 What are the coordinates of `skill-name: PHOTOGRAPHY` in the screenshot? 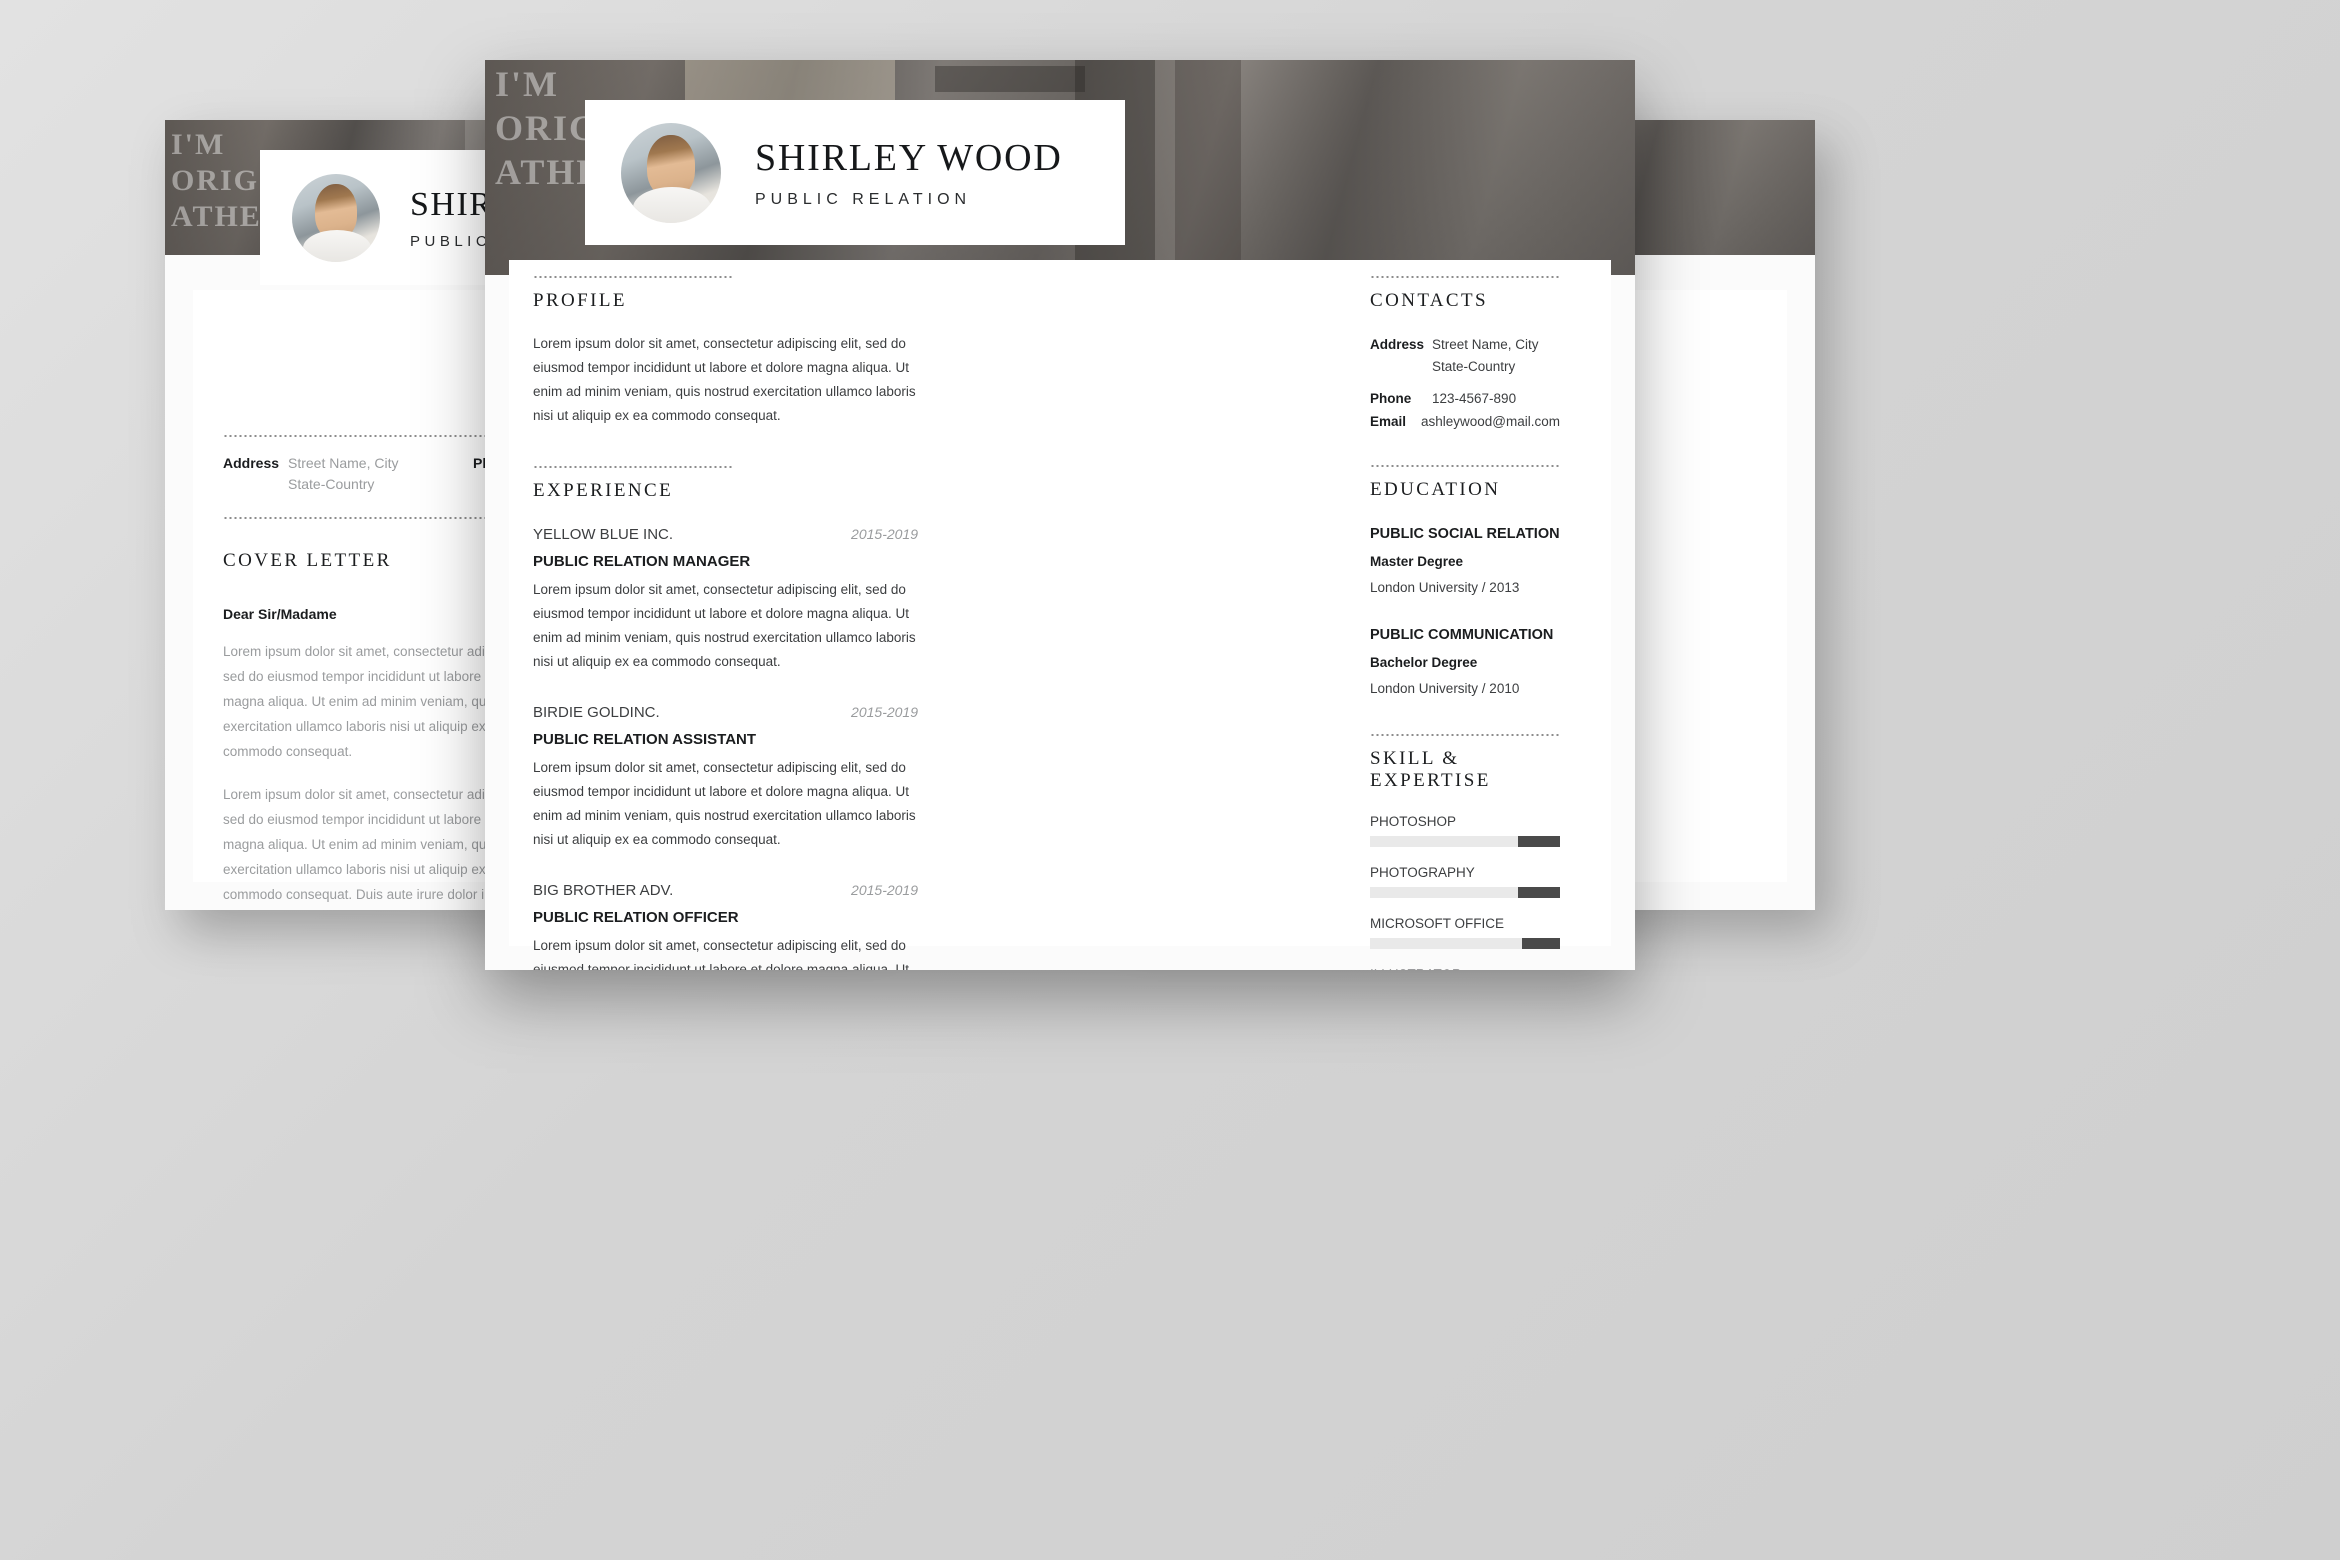 It's located at (1422, 873).